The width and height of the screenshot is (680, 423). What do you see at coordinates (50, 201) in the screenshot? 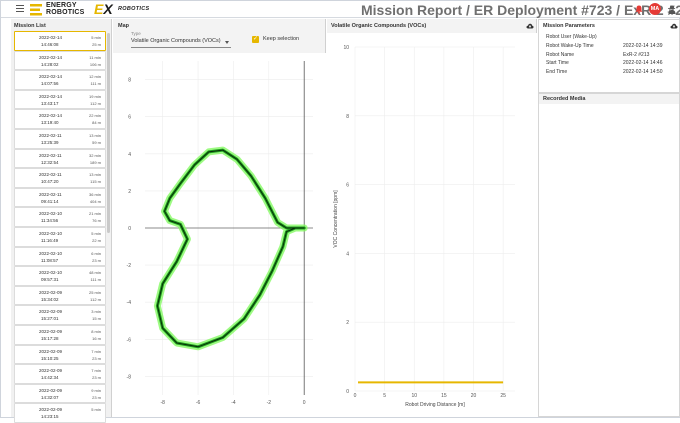
I see `mission-time: 09:41:14` at bounding box center [50, 201].